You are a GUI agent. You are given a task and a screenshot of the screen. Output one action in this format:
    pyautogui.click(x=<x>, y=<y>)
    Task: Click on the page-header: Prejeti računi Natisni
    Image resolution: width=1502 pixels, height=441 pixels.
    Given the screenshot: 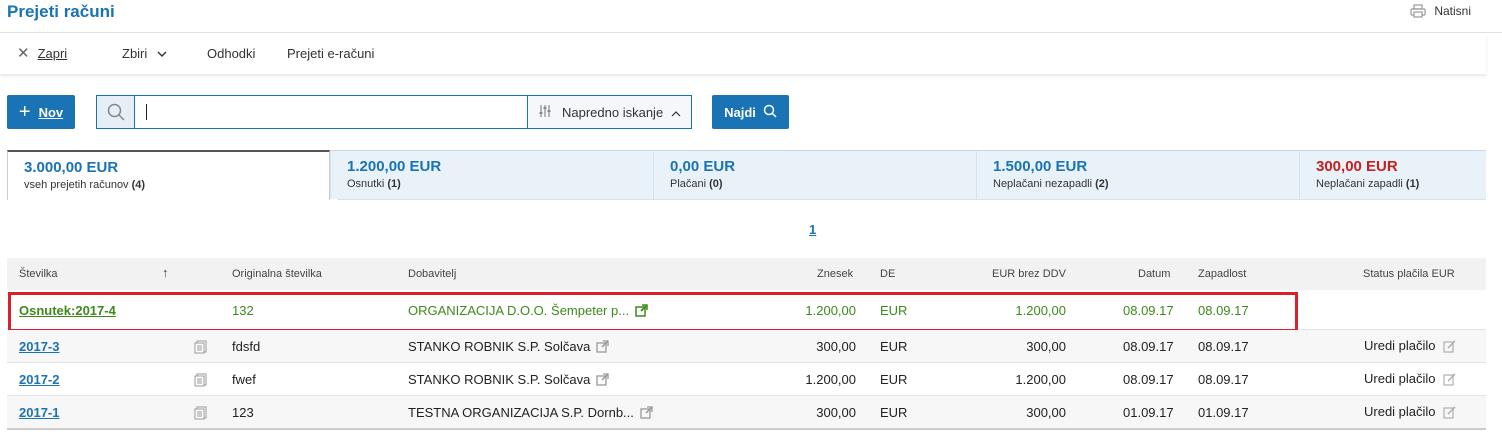 What is the action you would take?
    pyautogui.click(x=751, y=16)
    